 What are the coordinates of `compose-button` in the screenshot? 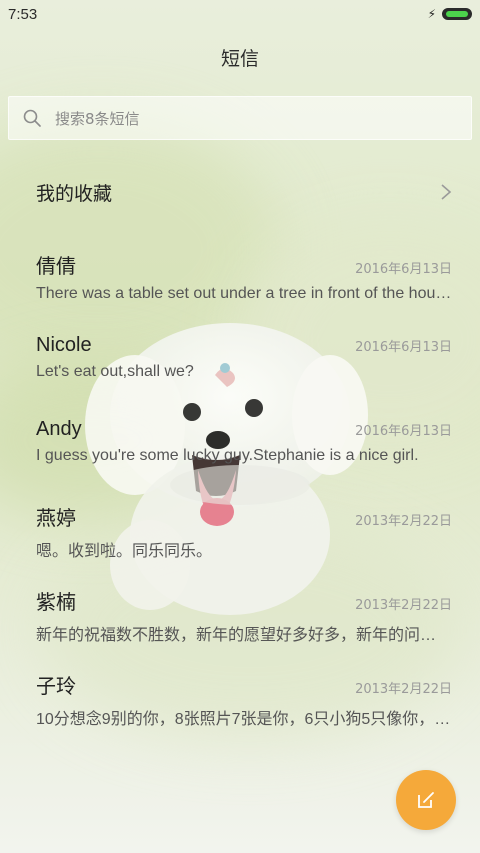 It's located at (426, 800).